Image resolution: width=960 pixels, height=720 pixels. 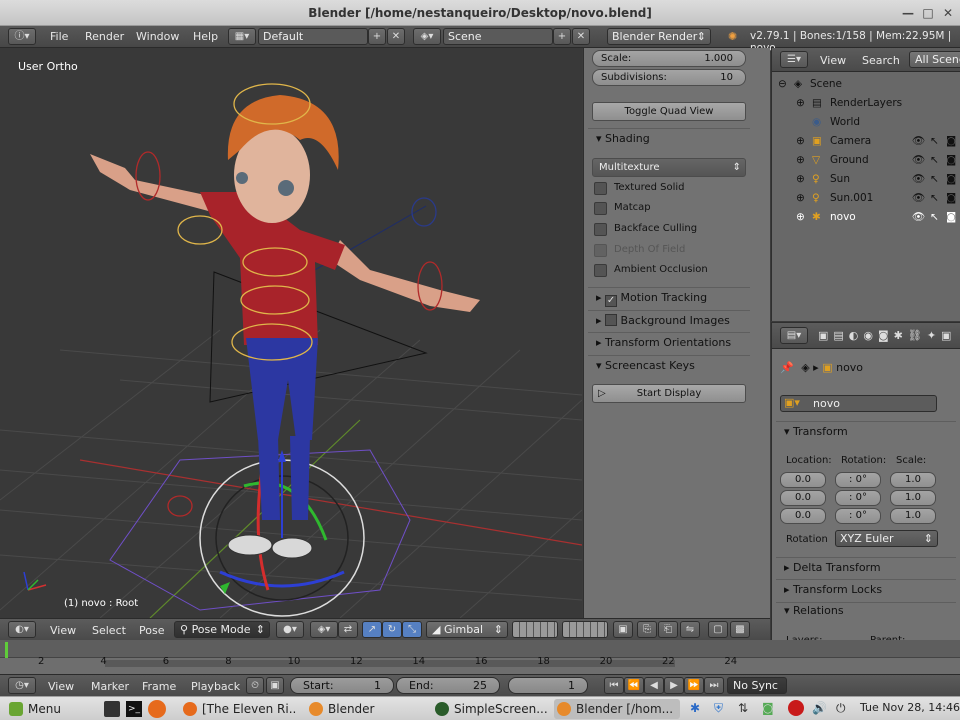 I want to click on outliner-item-renderlayers: ⊕ ▤ RenderLayers, so click(x=866, y=103).